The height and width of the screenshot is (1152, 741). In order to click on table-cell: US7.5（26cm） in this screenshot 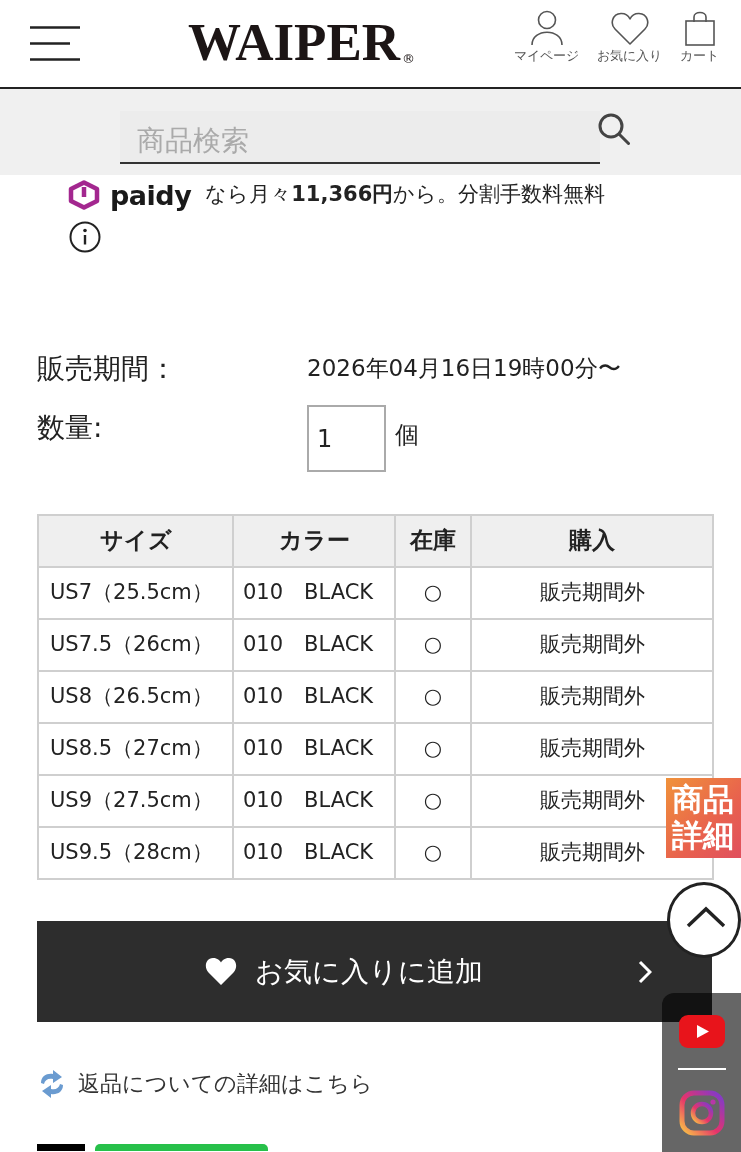, I will do `click(135, 645)`.